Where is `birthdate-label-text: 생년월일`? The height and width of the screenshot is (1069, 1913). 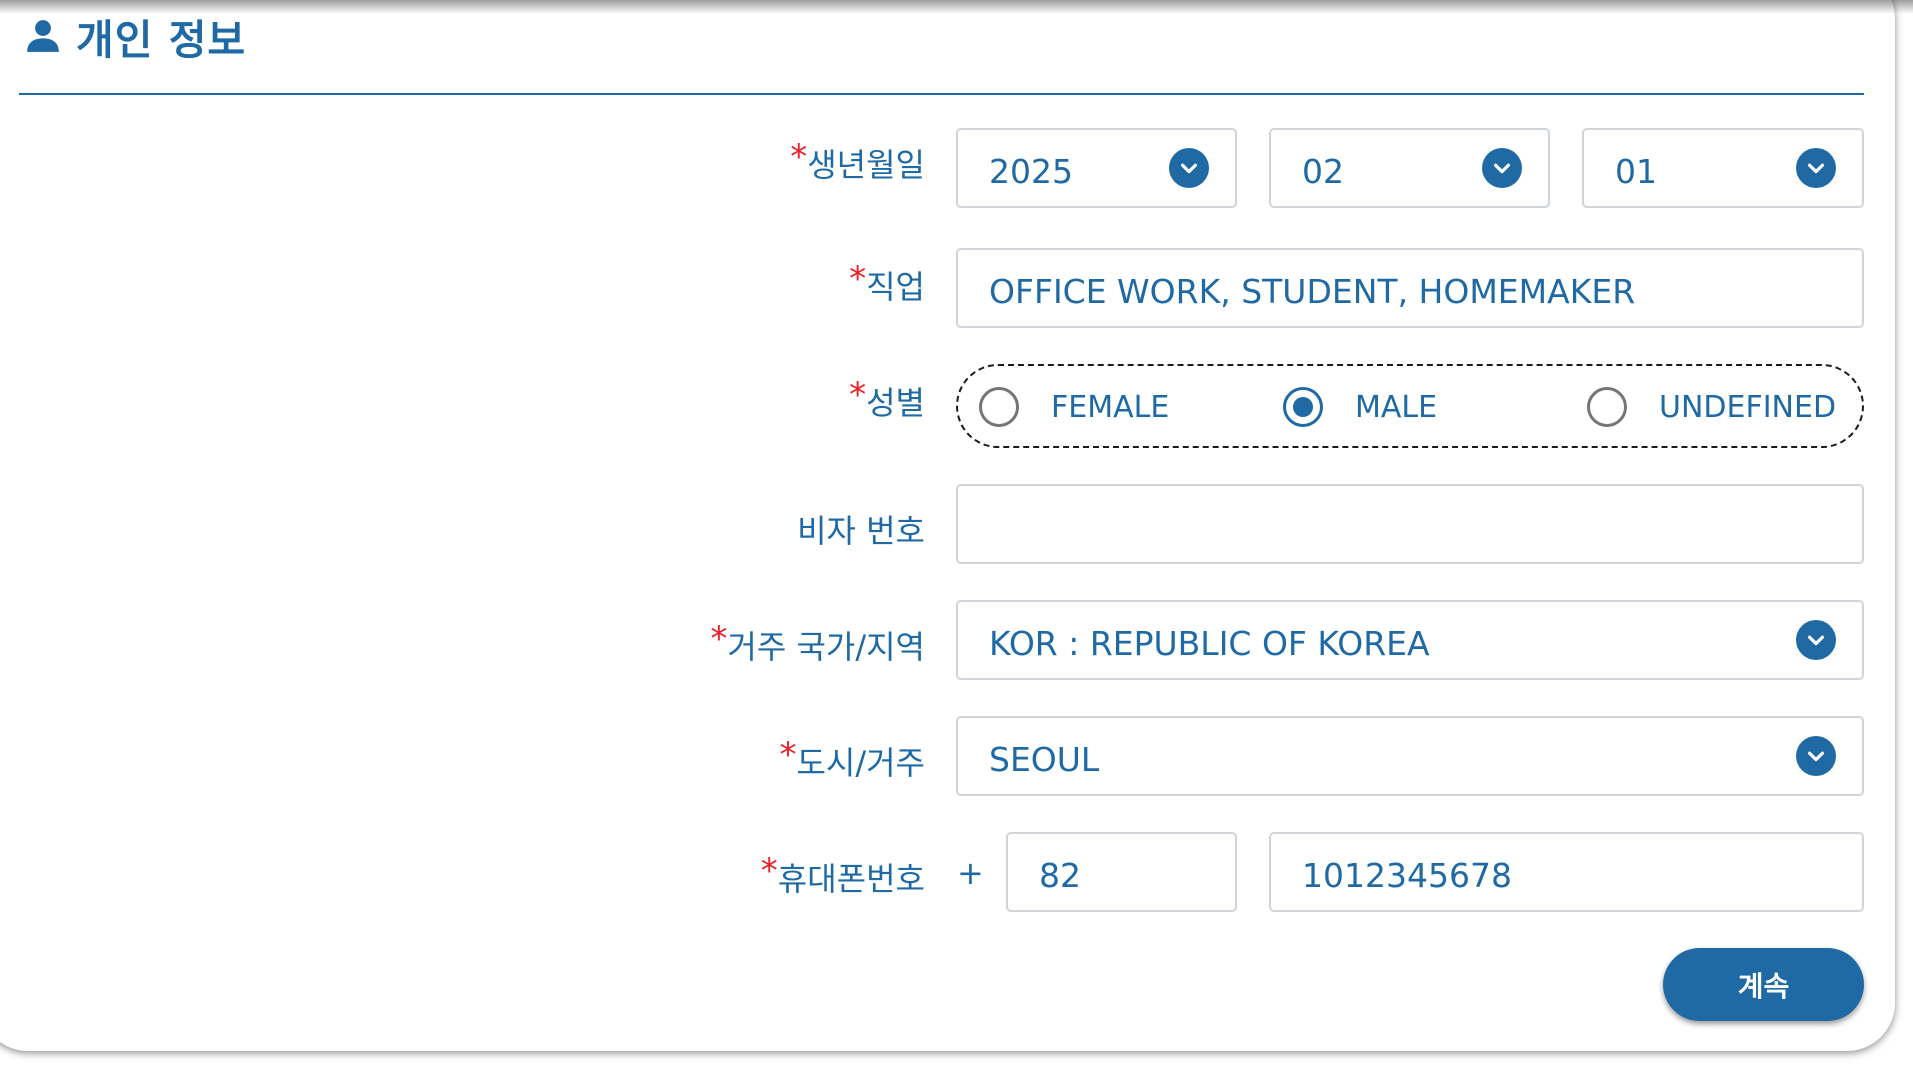 birthdate-label-text: 생년월일 is located at coordinates (866, 165).